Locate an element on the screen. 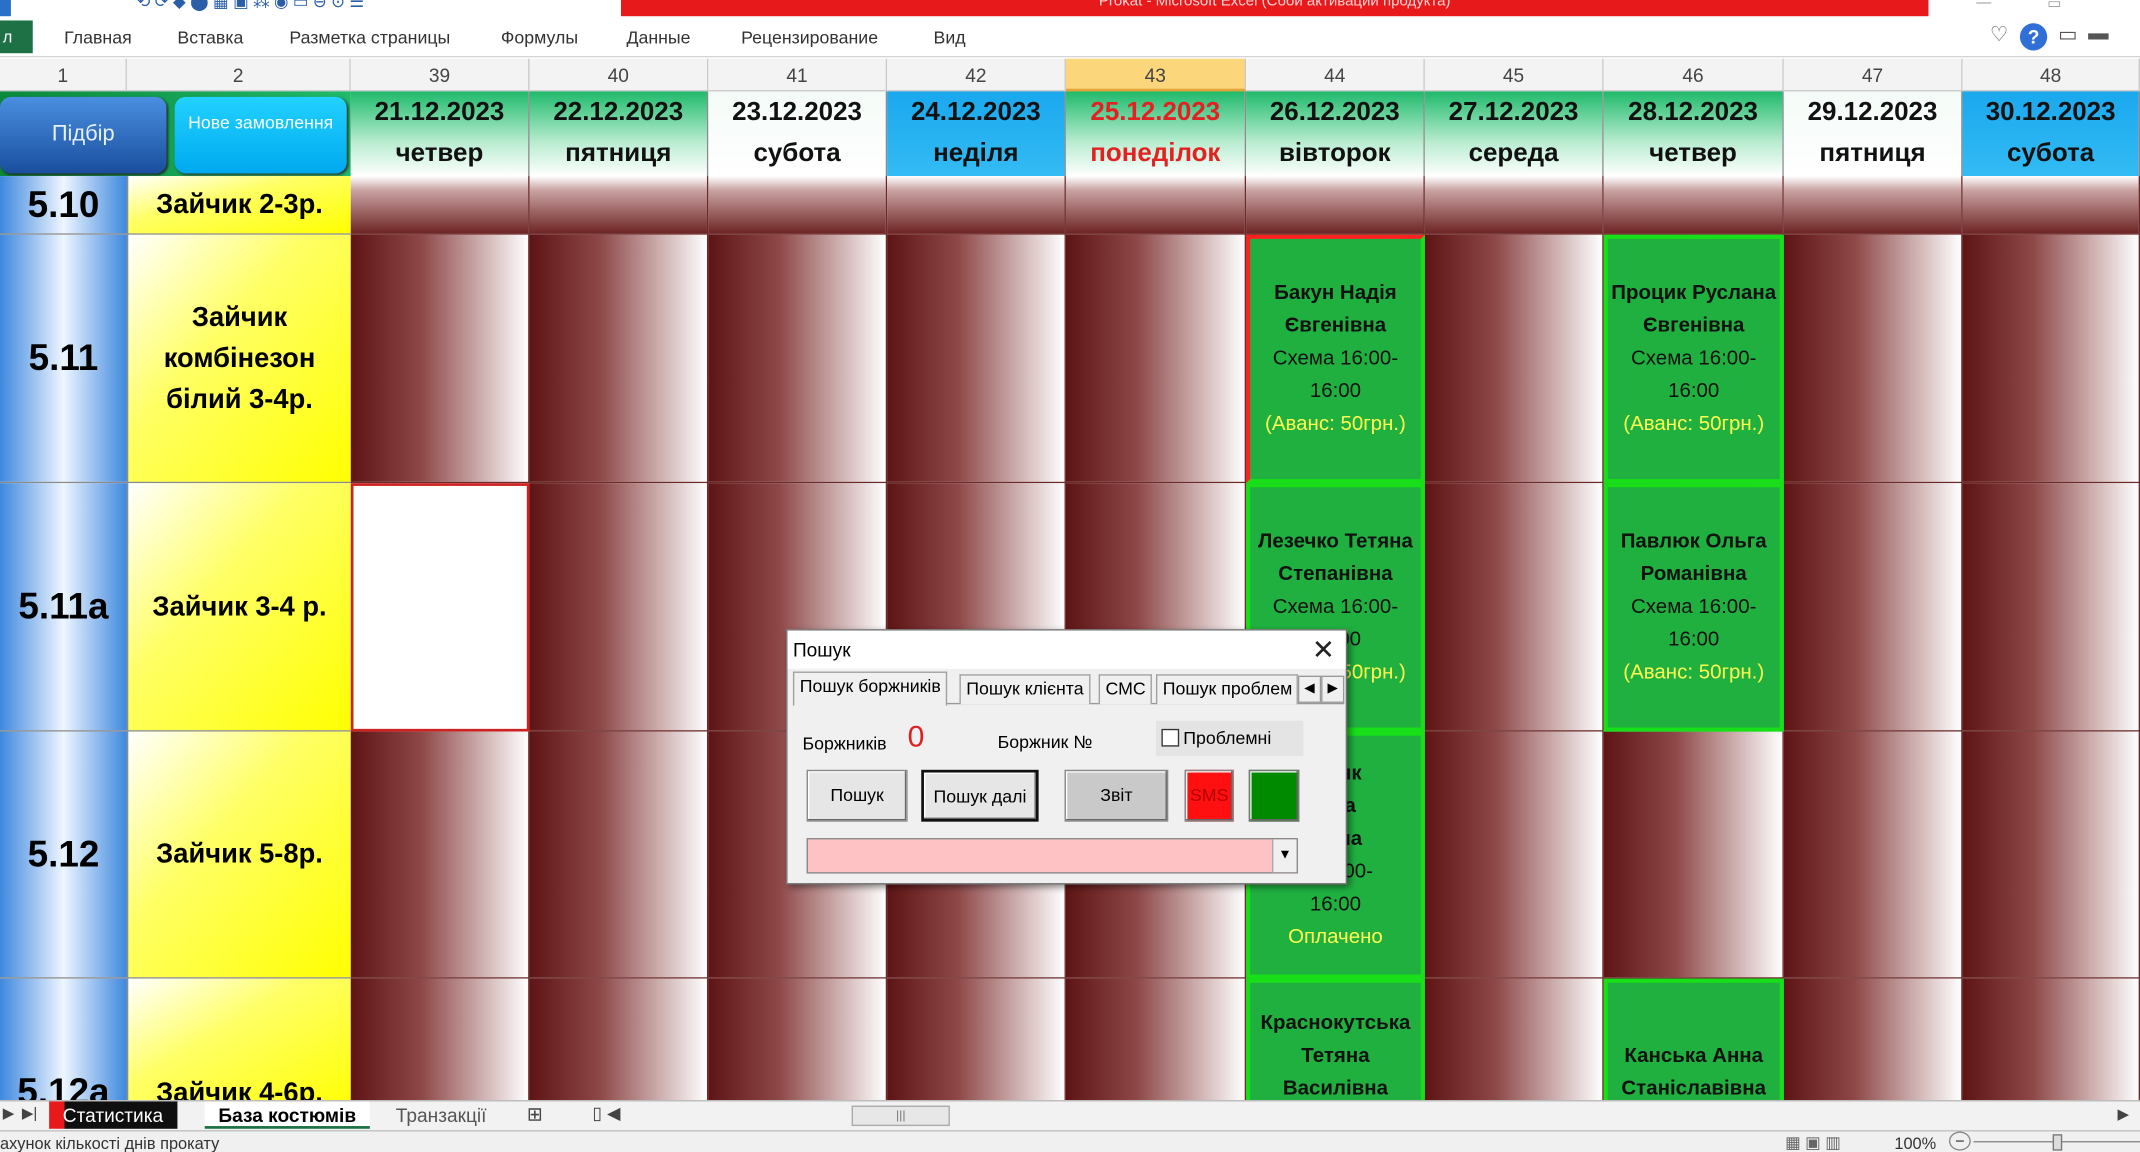 This screenshot has width=2140, height=1152. menu-data: Данные is located at coordinates (658, 37).